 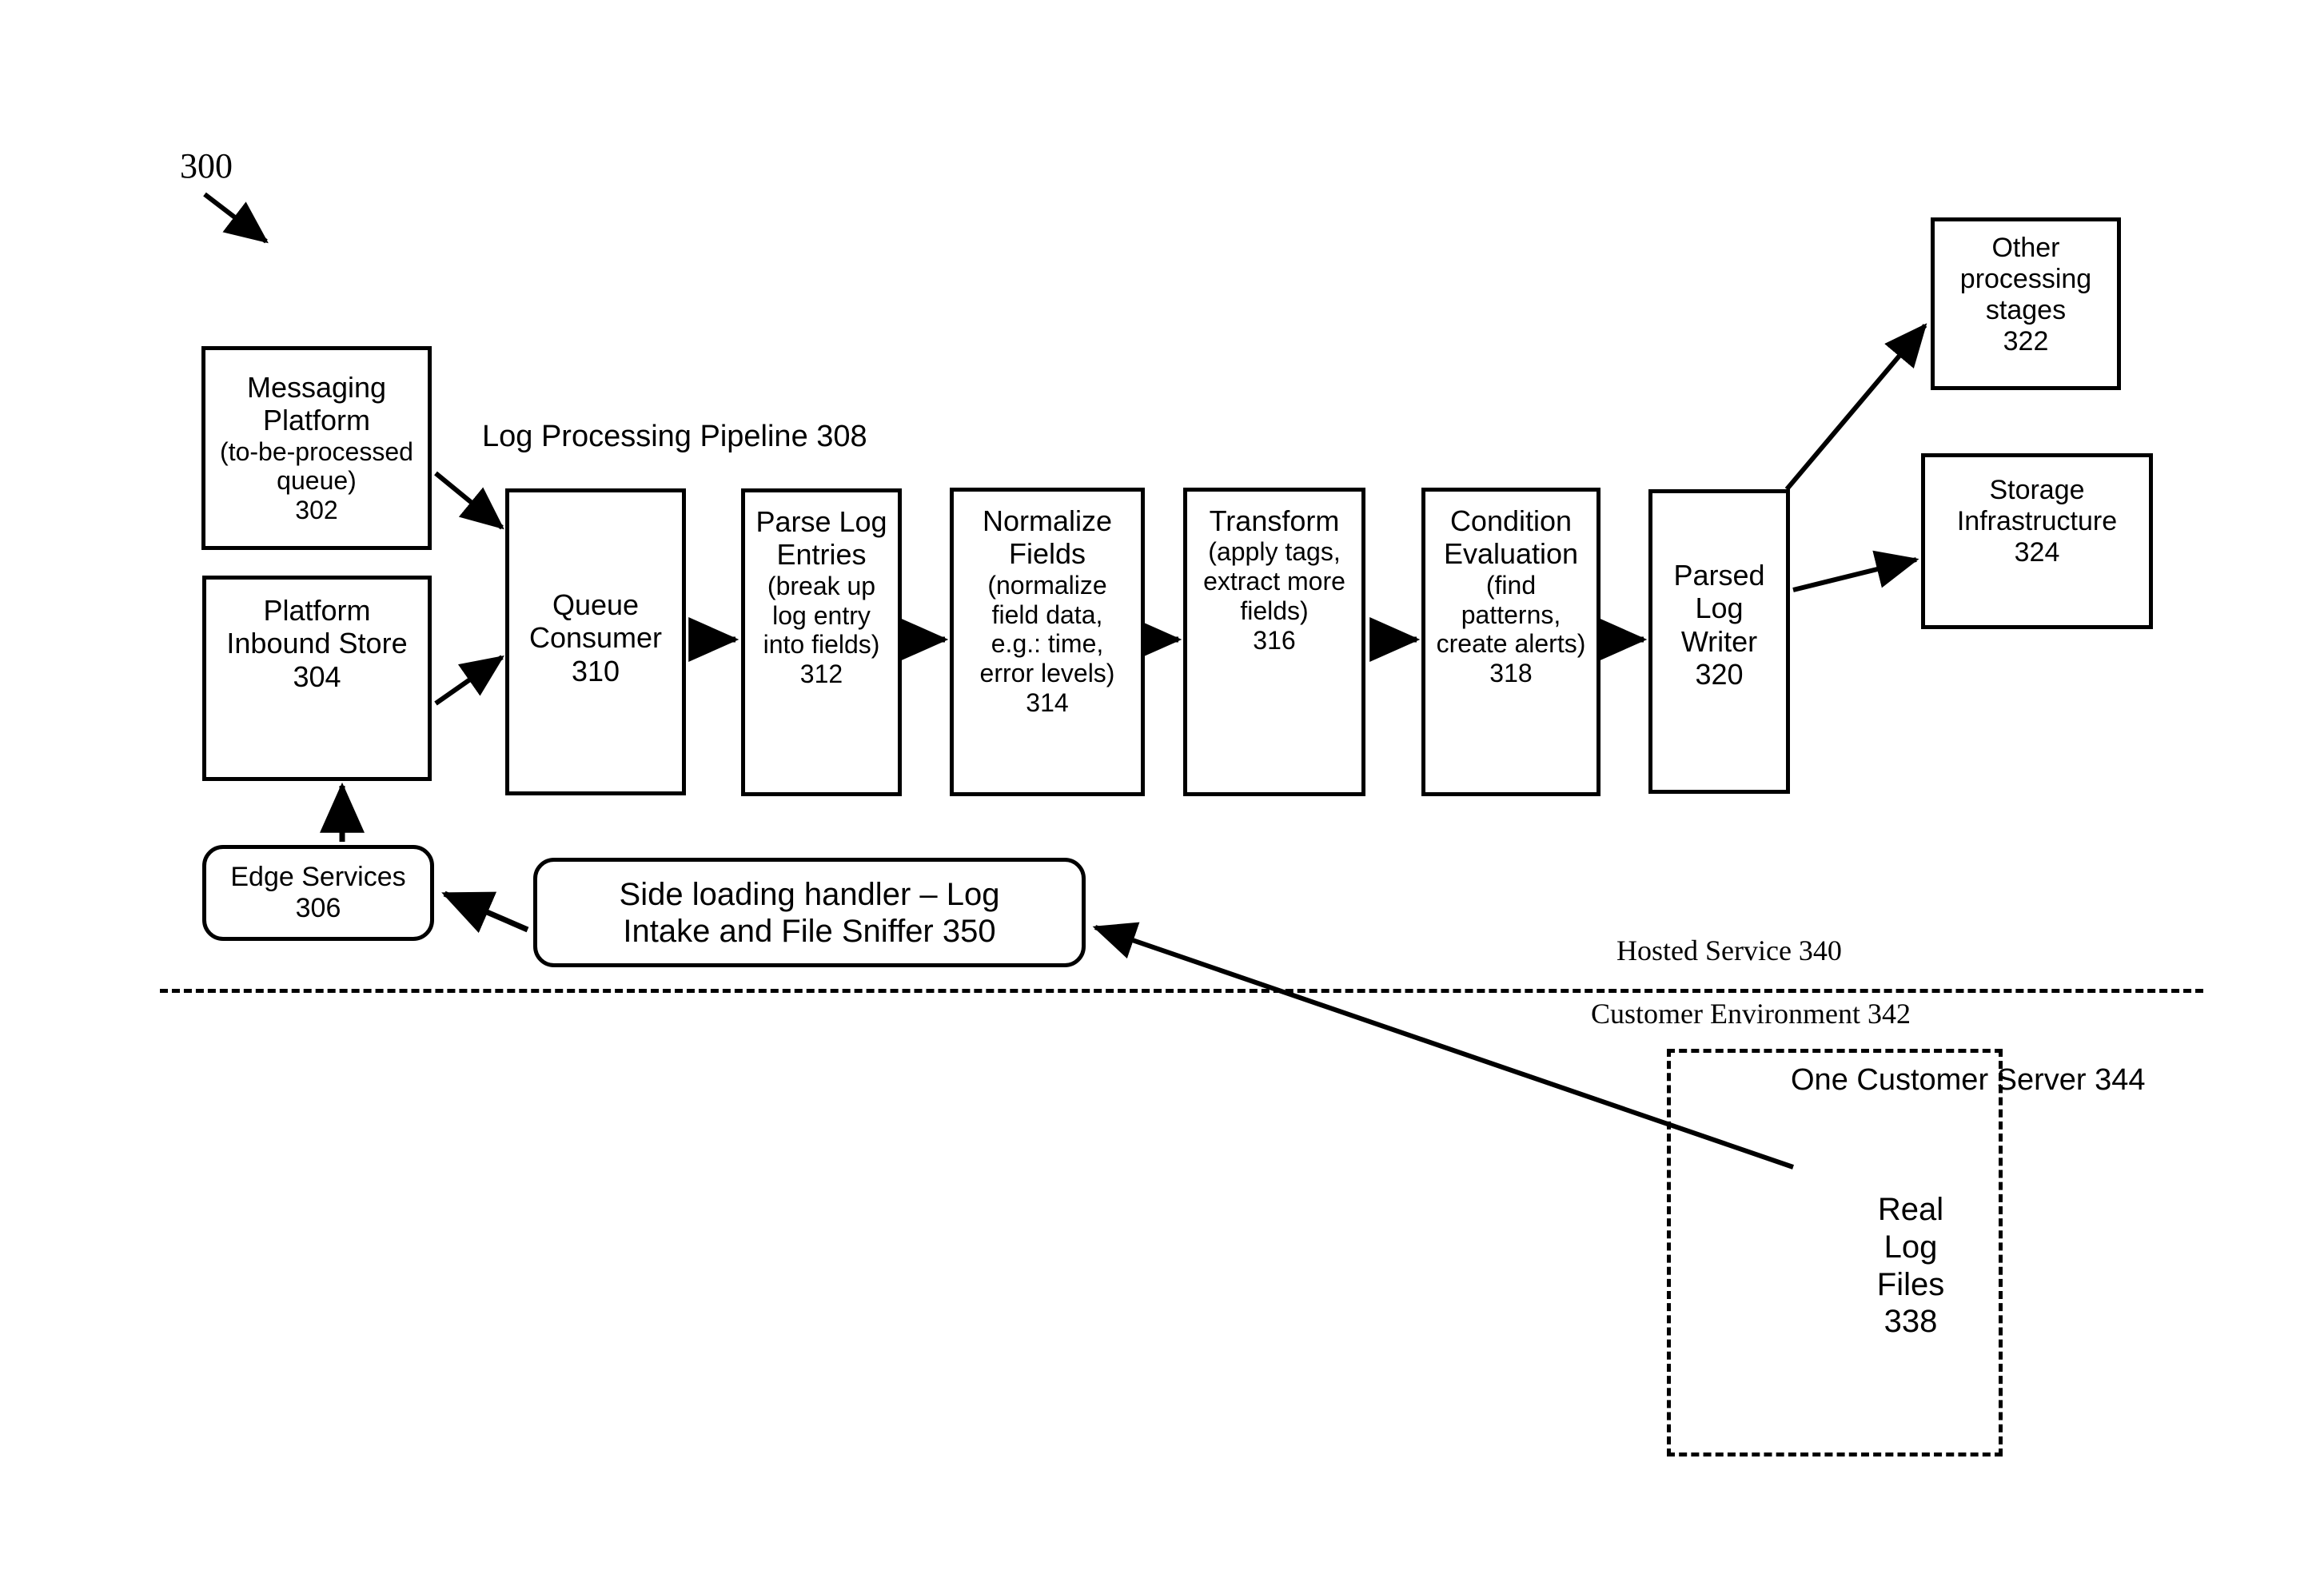 I want to click on normalize-fields-line-6: error levels), so click(x=1047, y=673).